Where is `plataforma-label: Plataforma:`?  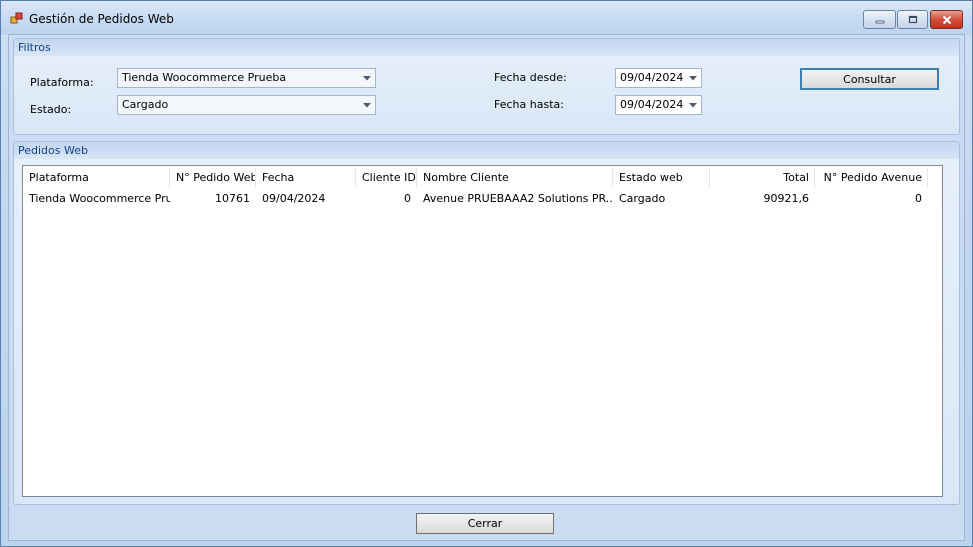 plataforma-label: Plataforma: is located at coordinates (62, 82).